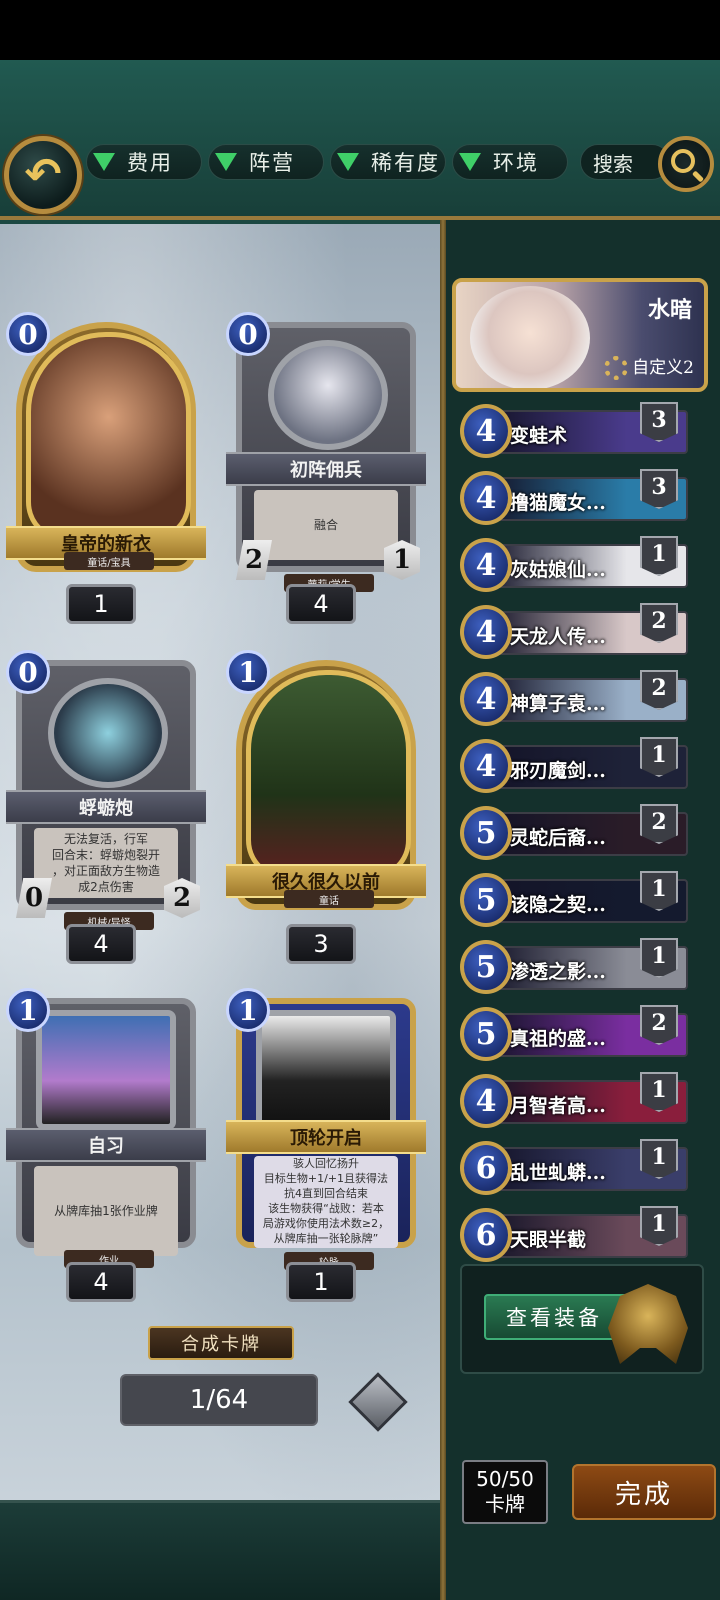 Image resolution: width=720 pixels, height=1600 pixels. Describe the element at coordinates (669, 310) in the screenshot. I see `hero-name: 水暗` at that location.